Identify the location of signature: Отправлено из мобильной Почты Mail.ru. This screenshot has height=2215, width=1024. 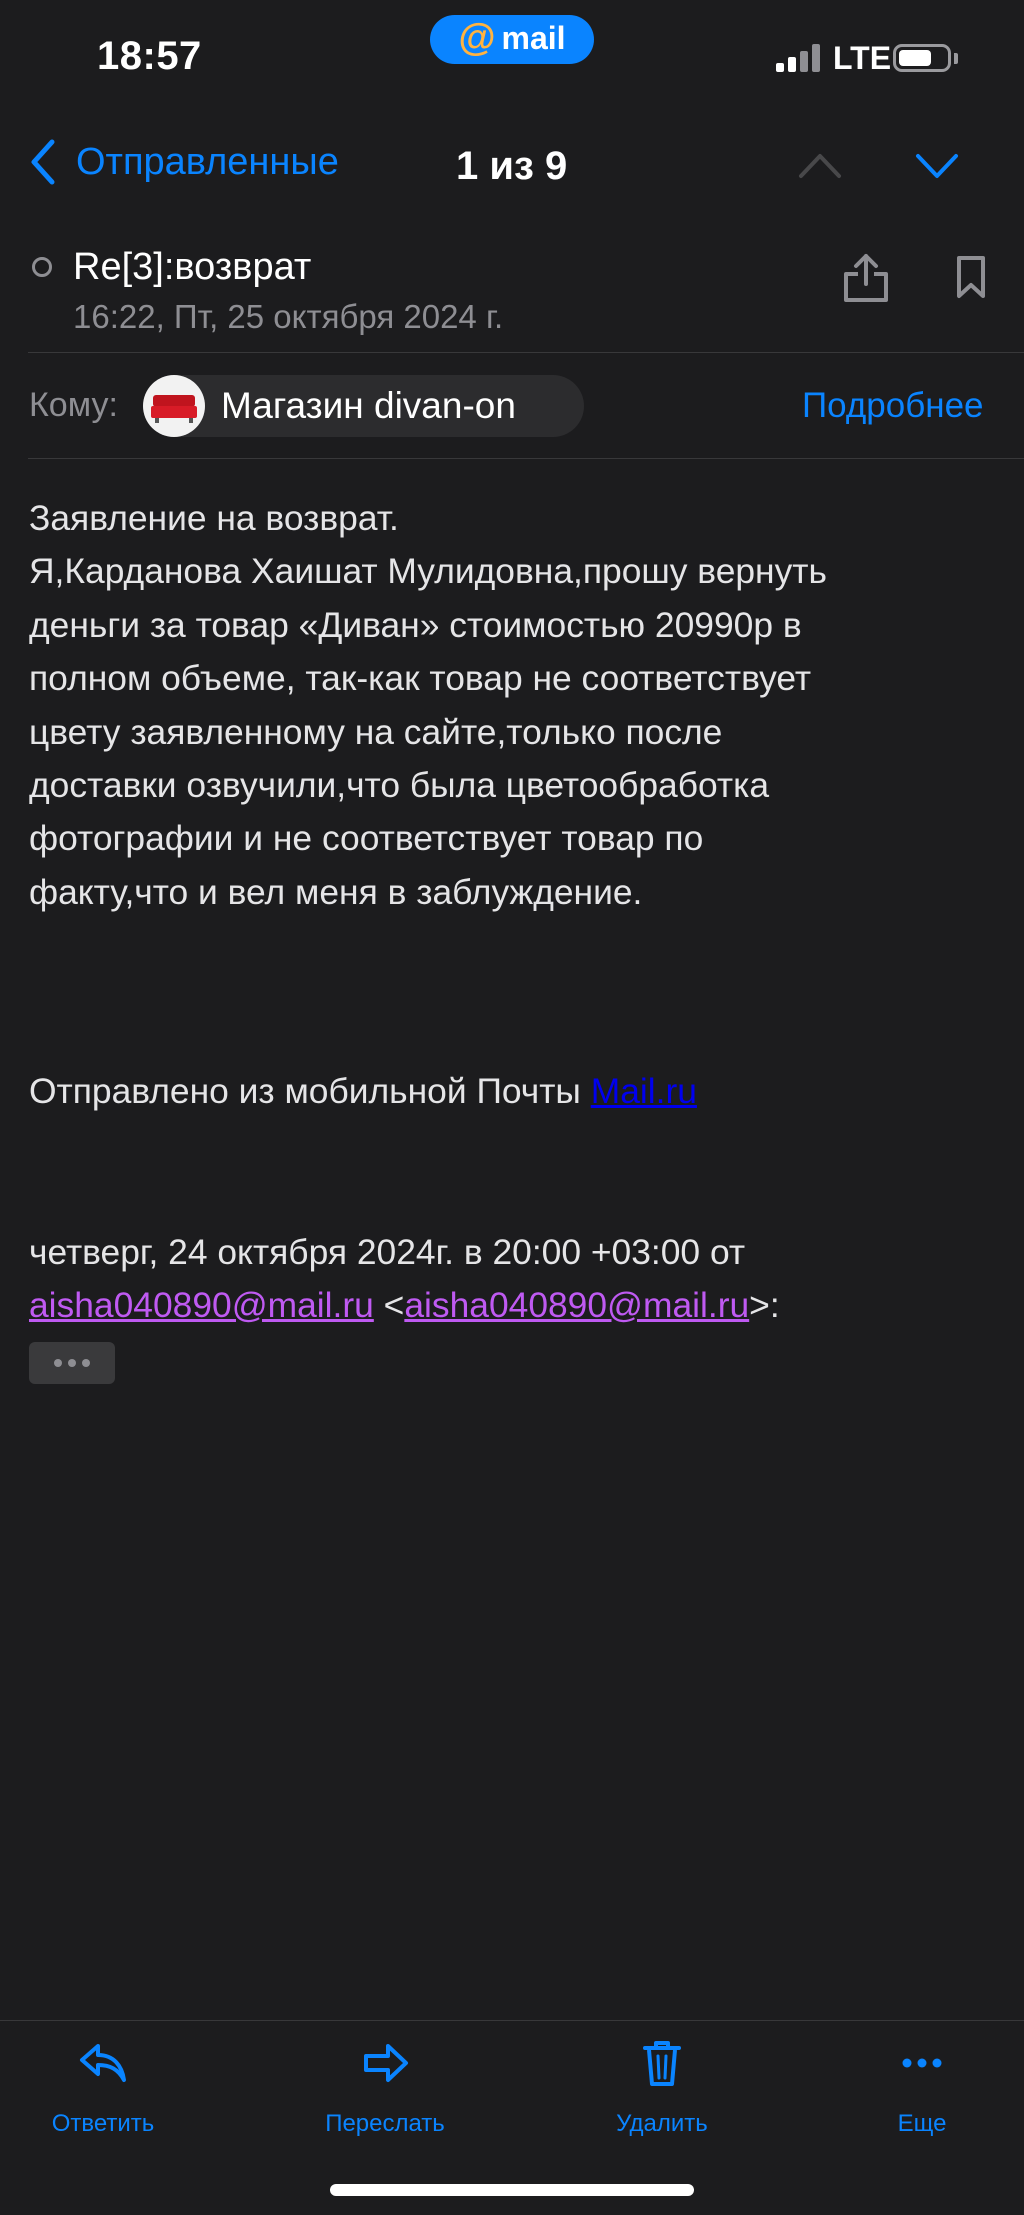
(363, 1091).